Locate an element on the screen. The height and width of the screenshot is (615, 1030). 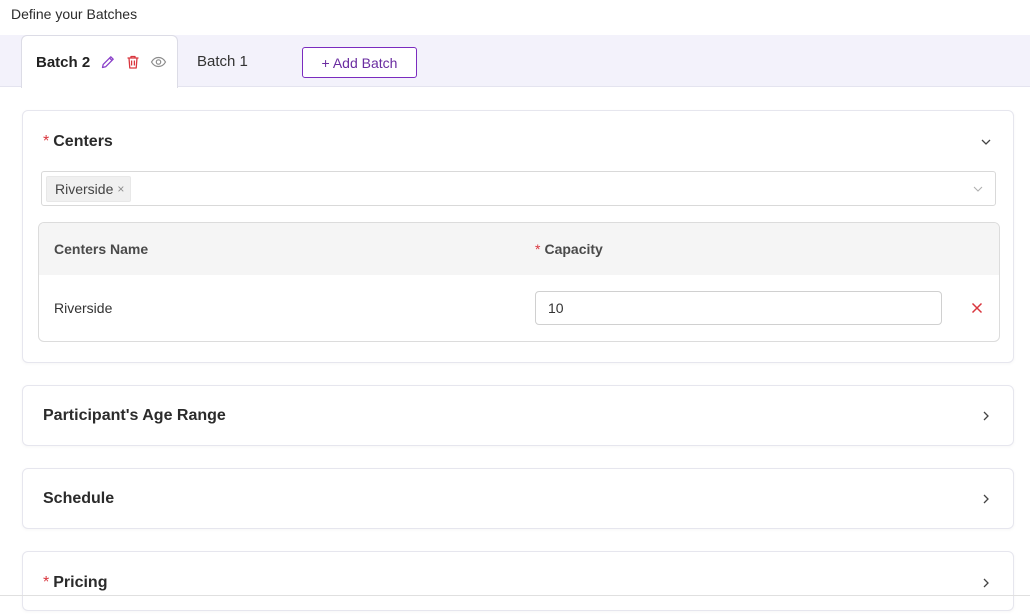
pricing-title: * Pricing is located at coordinates (75, 583).